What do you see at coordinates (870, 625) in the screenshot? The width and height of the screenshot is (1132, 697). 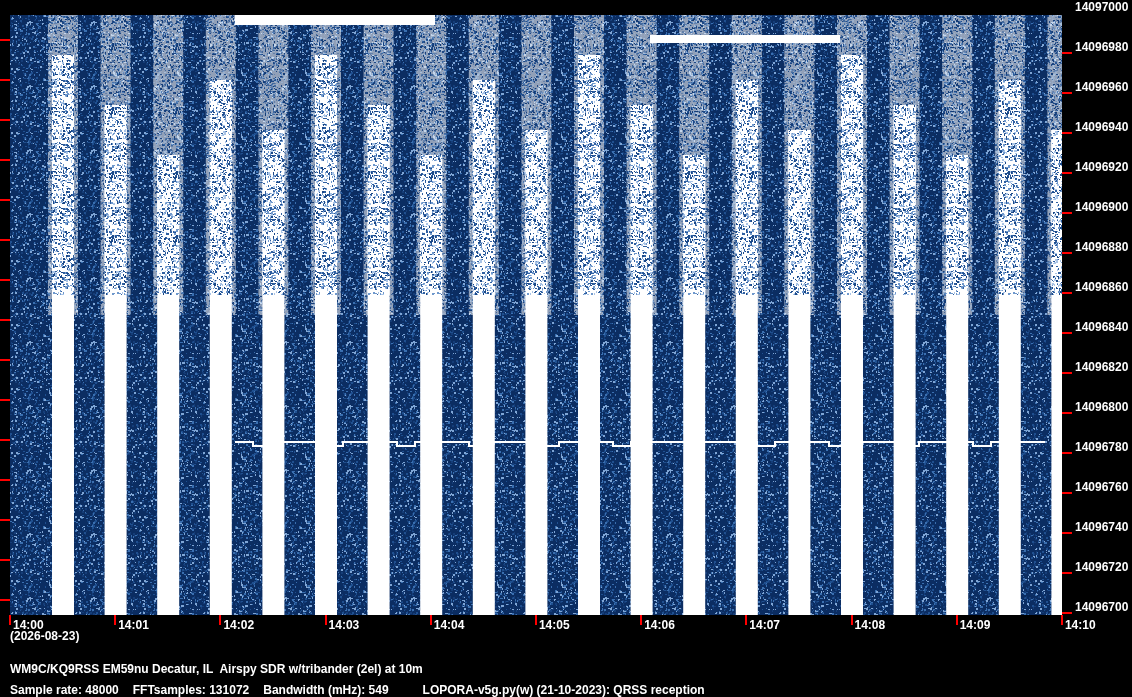 I see `time-label: 14:08` at bounding box center [870, 625].